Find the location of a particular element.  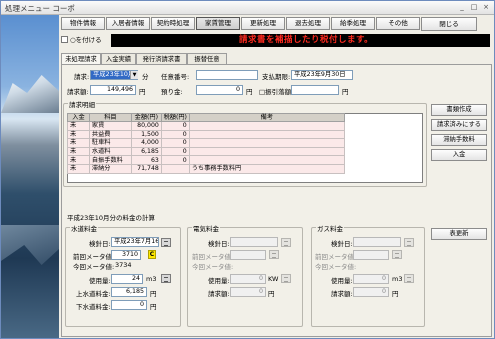

table-row: 未 滞納分 71,748 うち事務手数料円 is located at coordinates (206, 168).